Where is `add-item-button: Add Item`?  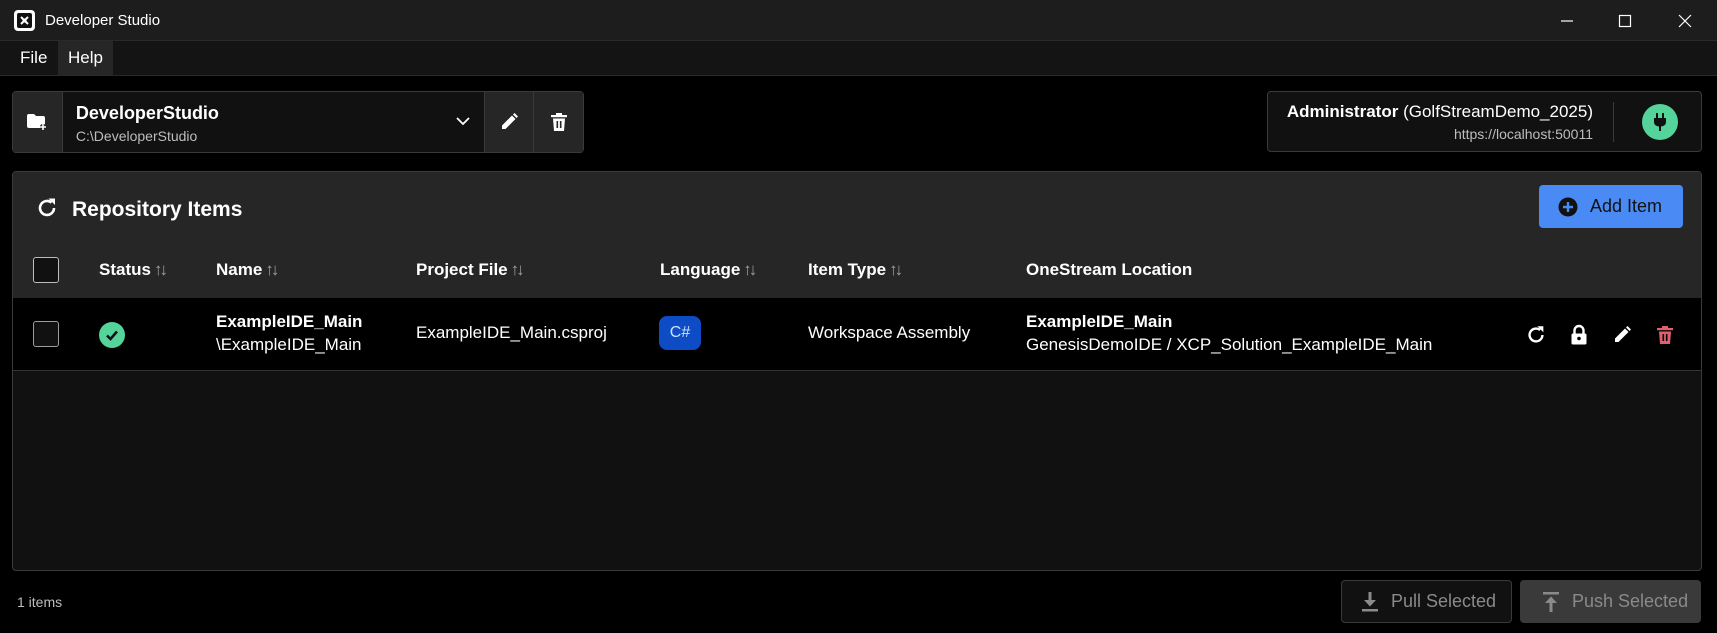
add-item-button: Add Item is located at coordinates (1611, 206).